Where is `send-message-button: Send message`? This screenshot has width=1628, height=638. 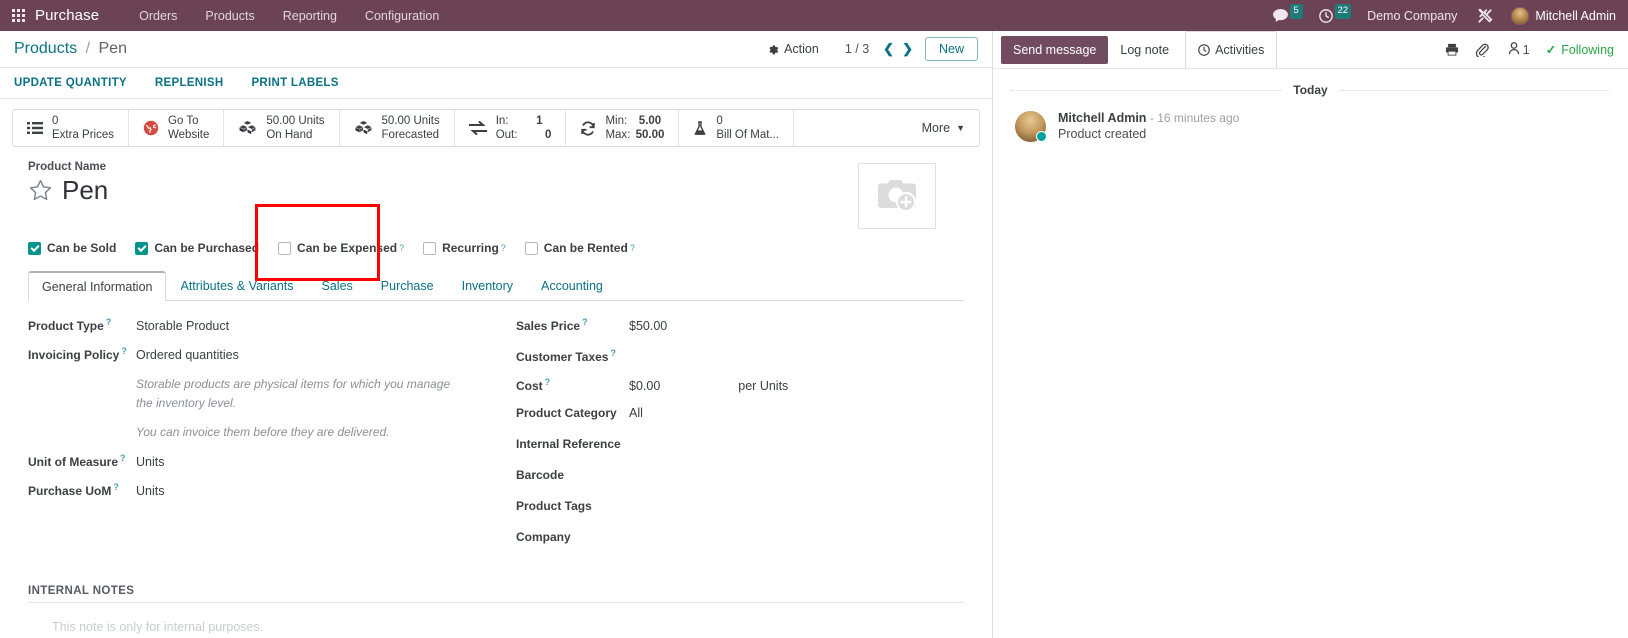
send-message-button: Send message is located at coordinates (1055, 49).